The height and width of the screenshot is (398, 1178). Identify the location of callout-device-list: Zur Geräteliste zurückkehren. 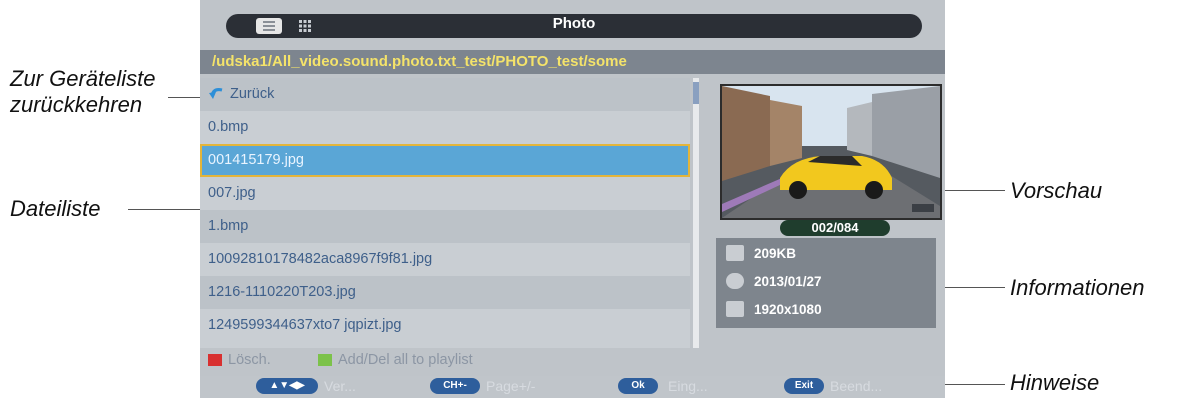
(83, 92).